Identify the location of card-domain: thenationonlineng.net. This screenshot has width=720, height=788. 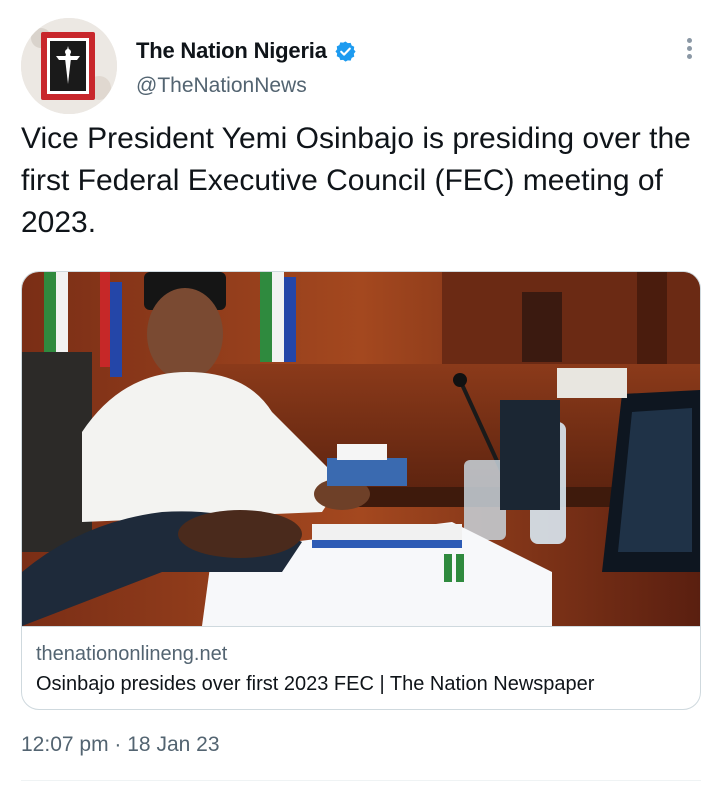
(132, 654).